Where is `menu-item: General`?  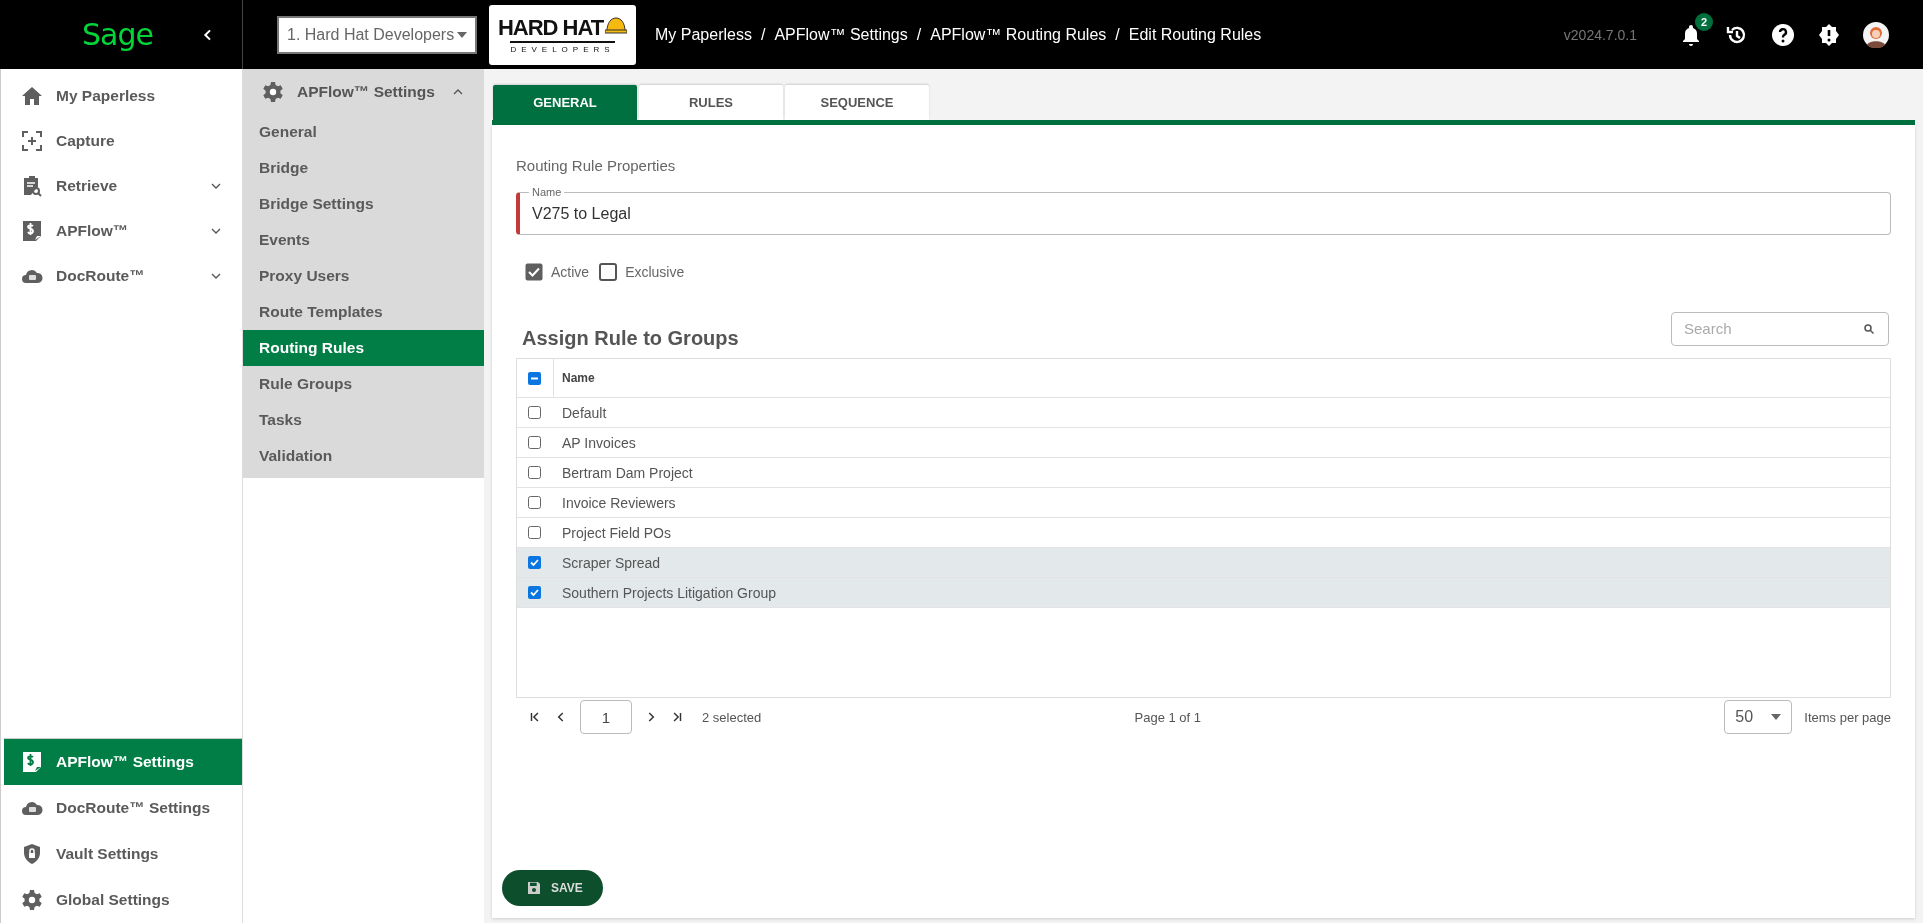
menu-item: General is located at coordinates (363, 132).